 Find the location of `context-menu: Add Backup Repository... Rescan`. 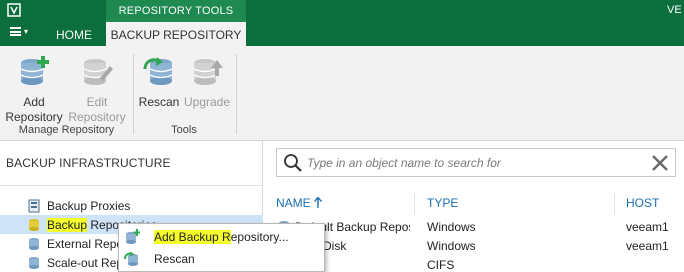

context-menu: Add Backup Repository... Rescan is located at coordinates (221, 247).